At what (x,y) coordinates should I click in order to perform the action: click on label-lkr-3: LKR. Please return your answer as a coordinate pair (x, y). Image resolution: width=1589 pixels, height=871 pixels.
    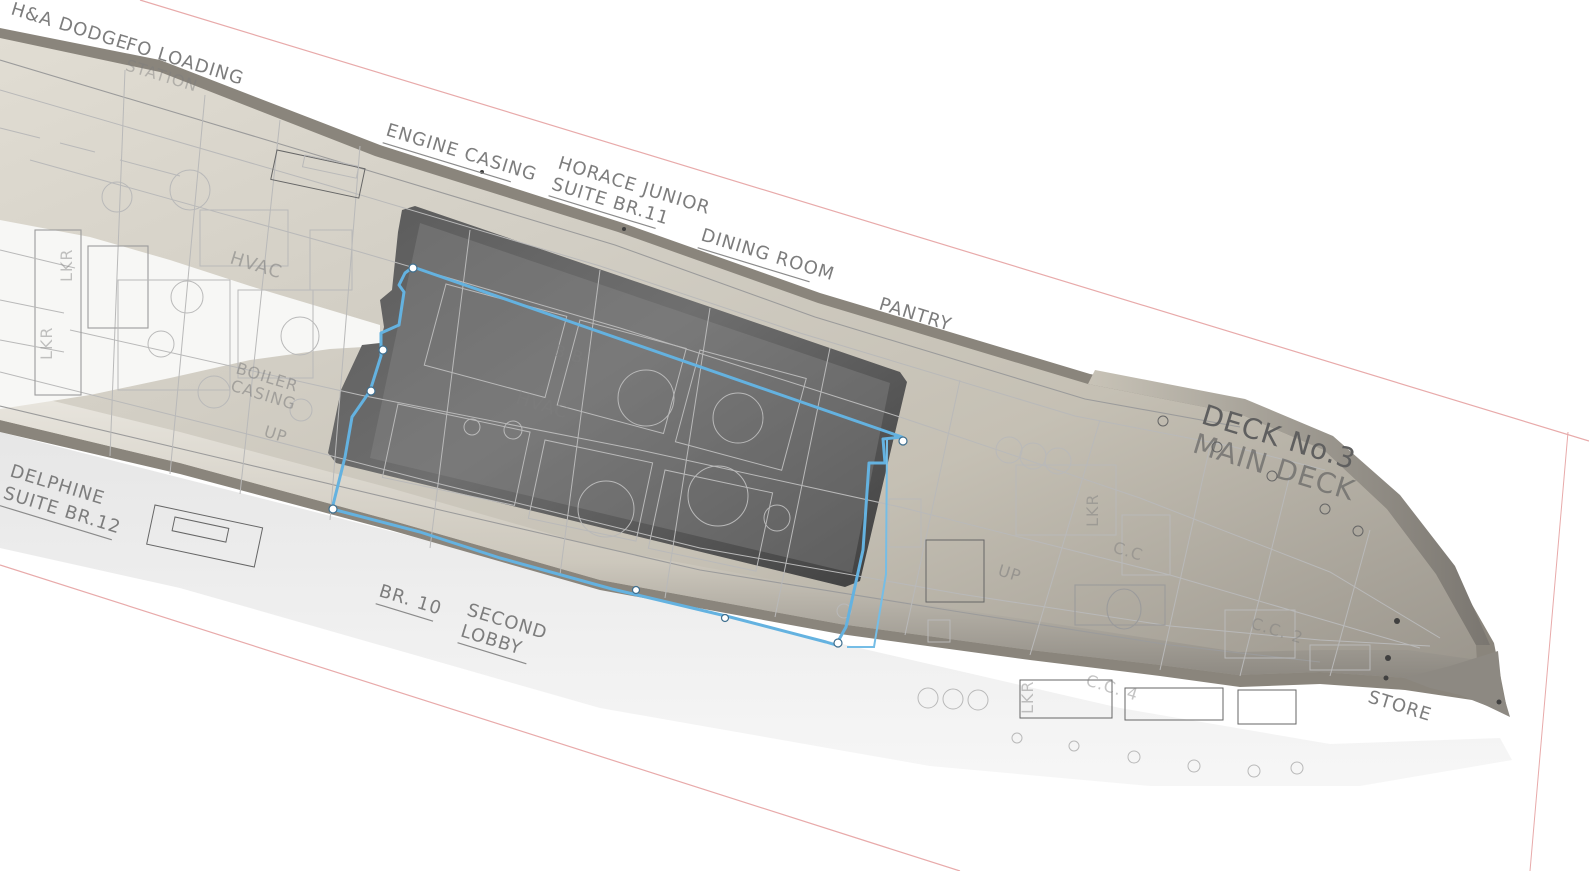
    Looking at the image, I should click on (1092, 510).